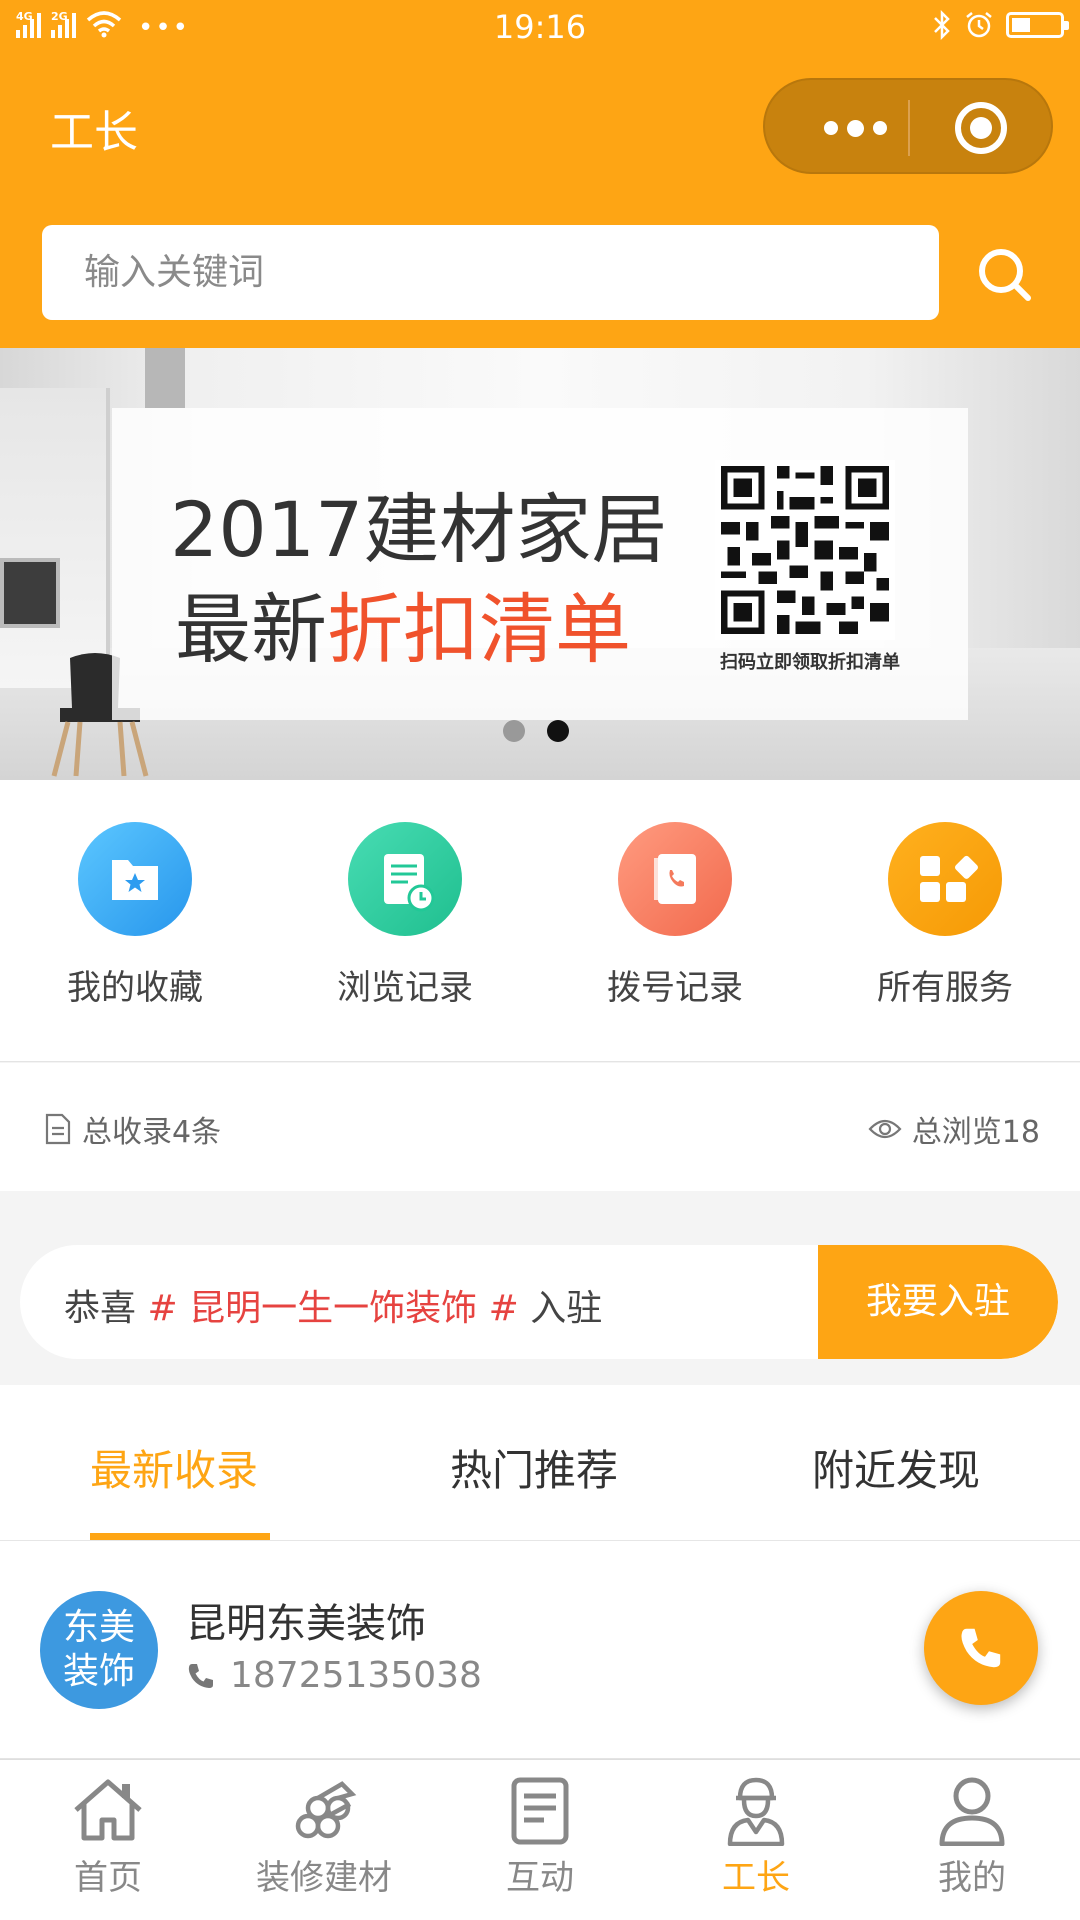  I want to click on folder-star-icon, so click(135, 879).